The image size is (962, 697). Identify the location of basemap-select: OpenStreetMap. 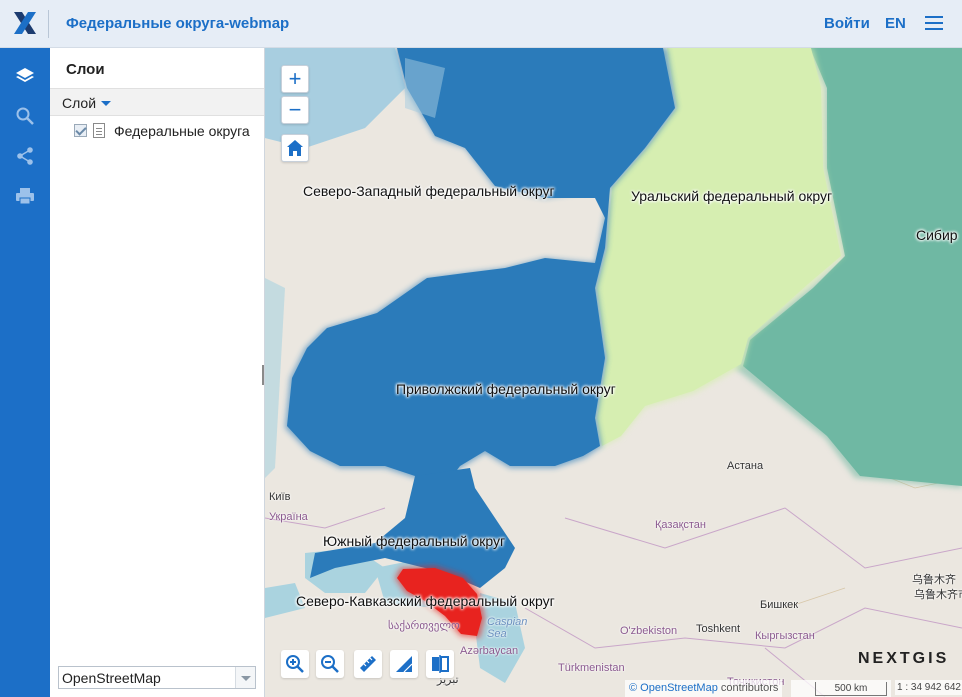
(157, 677).